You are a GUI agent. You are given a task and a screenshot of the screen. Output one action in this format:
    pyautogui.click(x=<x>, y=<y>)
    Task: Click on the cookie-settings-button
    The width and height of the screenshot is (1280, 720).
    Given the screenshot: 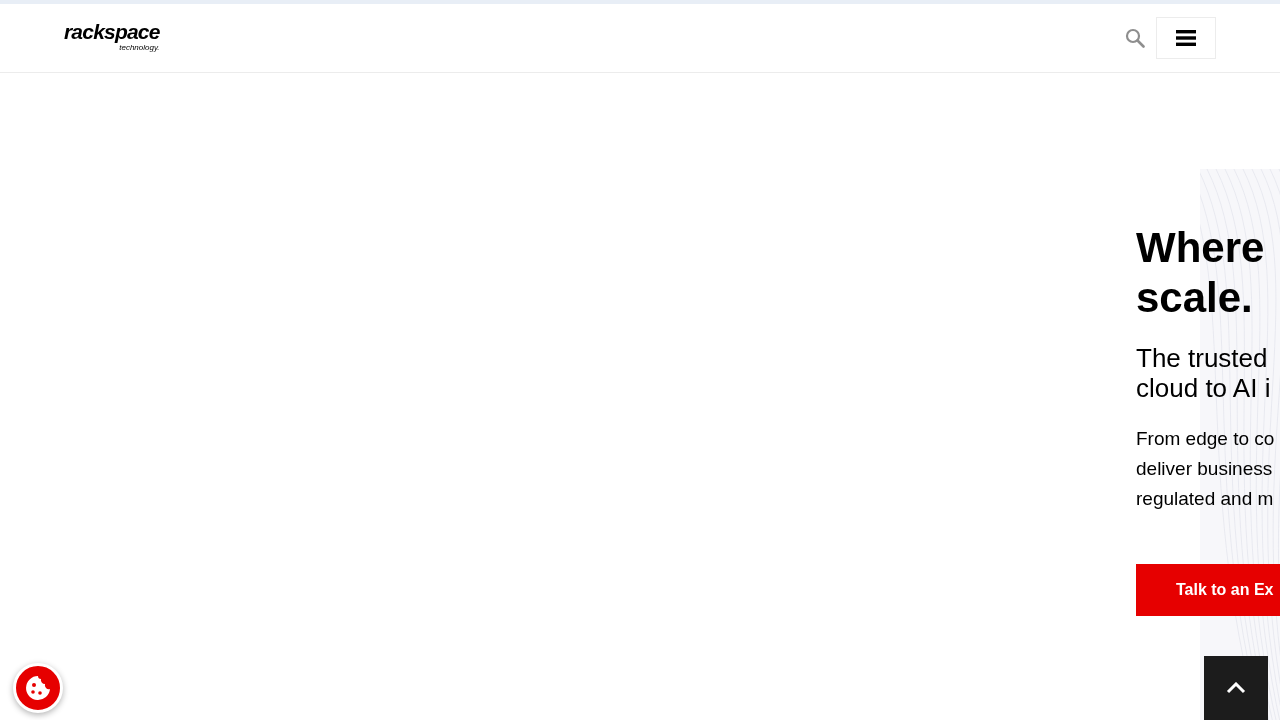 What is the action you would take?
    pyautogui.click(x=38, y=688)
    